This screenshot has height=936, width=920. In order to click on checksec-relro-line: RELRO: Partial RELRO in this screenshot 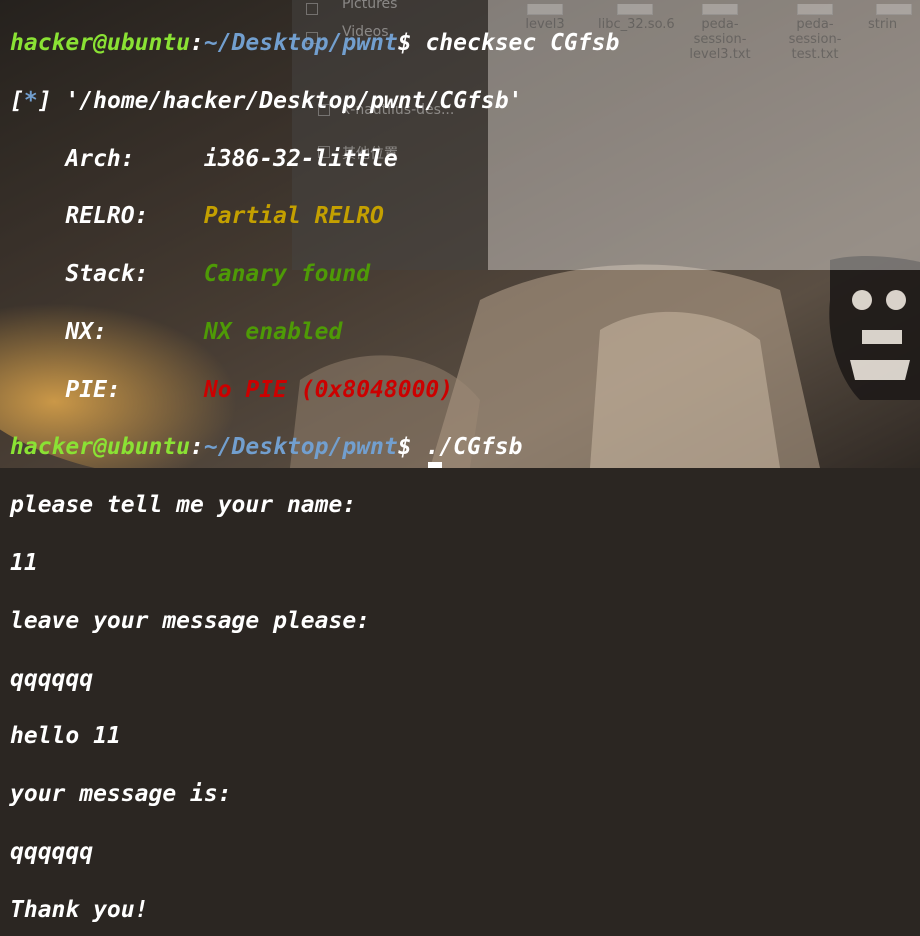, I will do `click(465, 216)`.